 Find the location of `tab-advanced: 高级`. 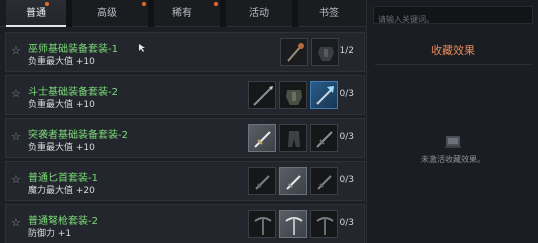

tab-advanced: 高级 is located at coordinates (107, 13).